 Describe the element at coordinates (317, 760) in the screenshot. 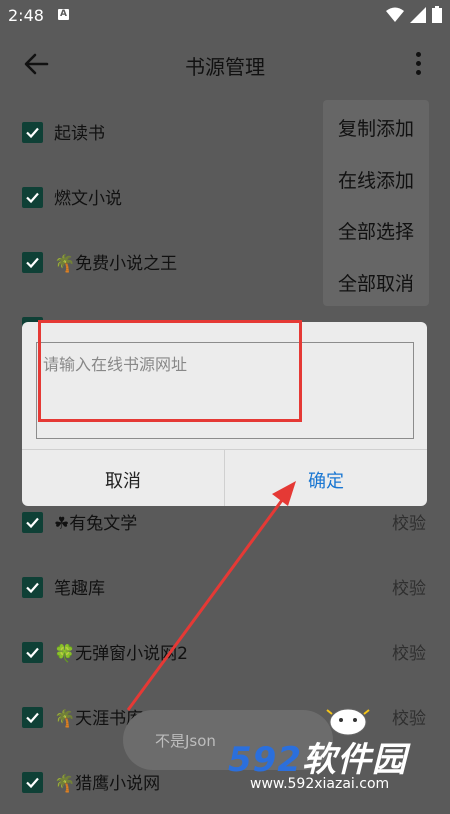

I see `watermark-logo: 592软件园` at that location.